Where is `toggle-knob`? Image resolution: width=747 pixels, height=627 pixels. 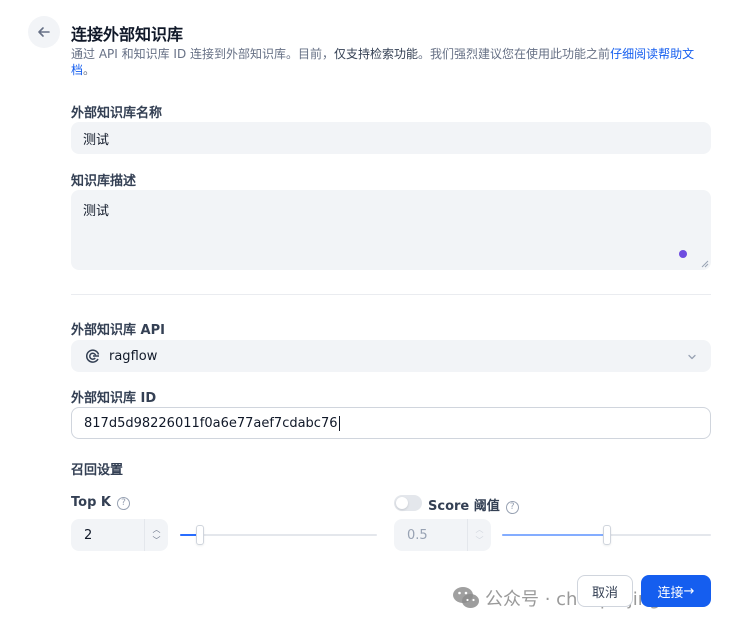
toggle-knob is located at coordinates (402, 503).